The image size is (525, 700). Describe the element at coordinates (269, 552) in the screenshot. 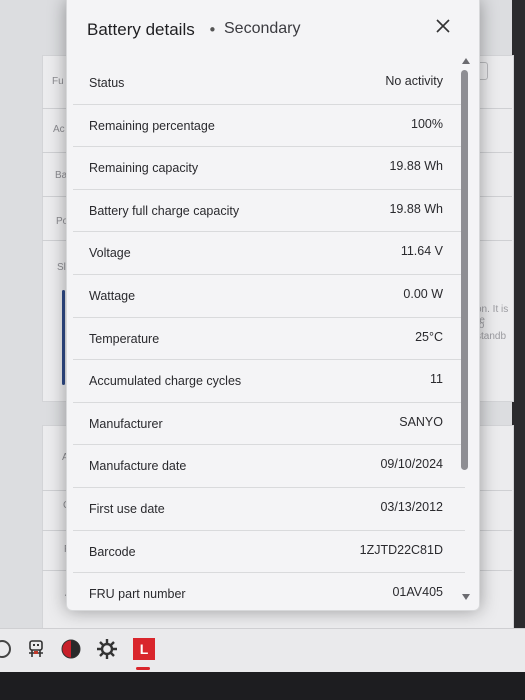

I see `detail-row-barcode: Barcode 1ZJTD22C81D` at that location.